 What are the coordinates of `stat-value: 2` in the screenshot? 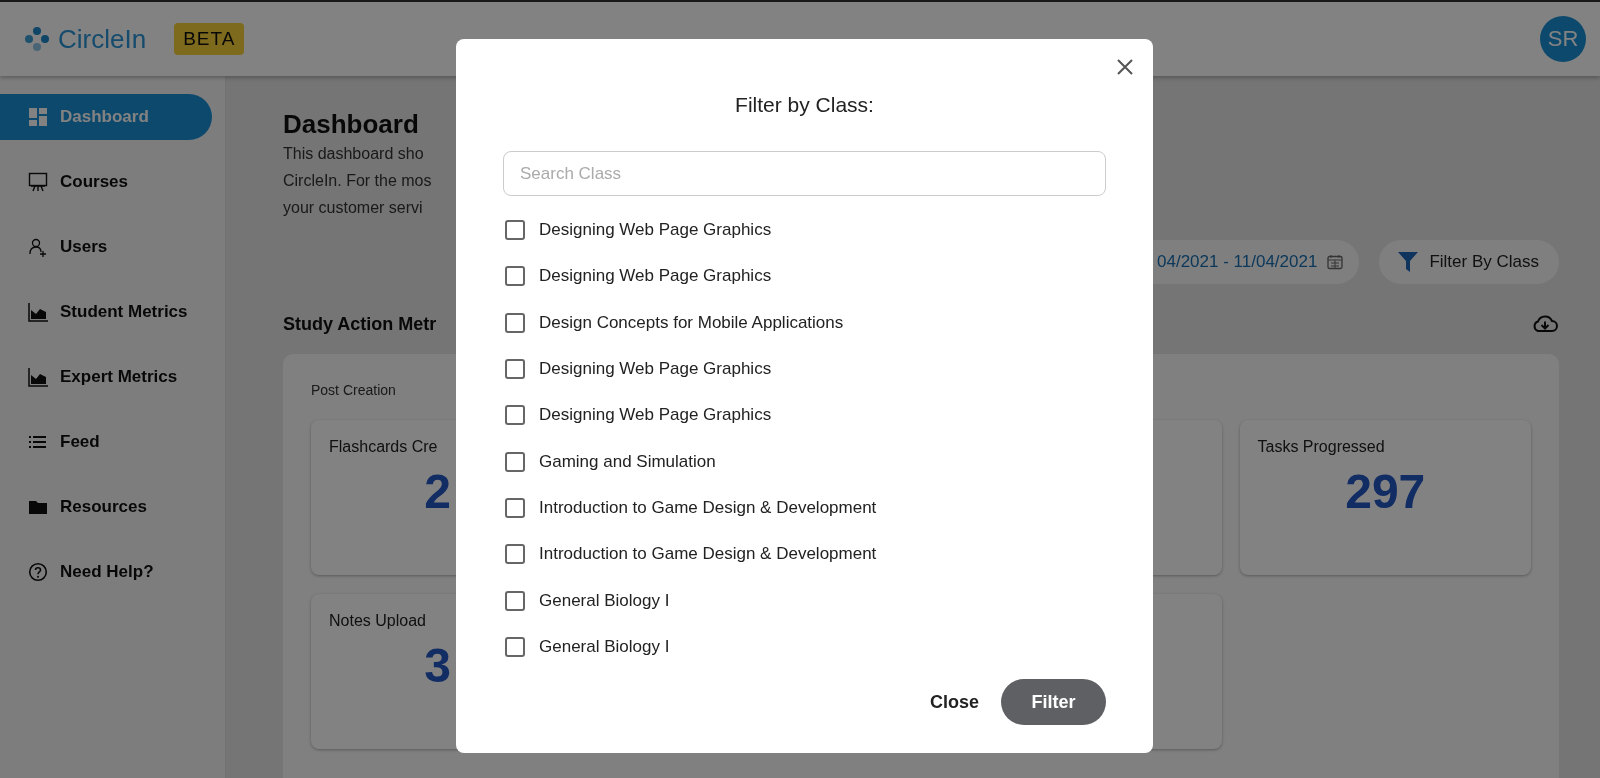 It's located at (437, 491).